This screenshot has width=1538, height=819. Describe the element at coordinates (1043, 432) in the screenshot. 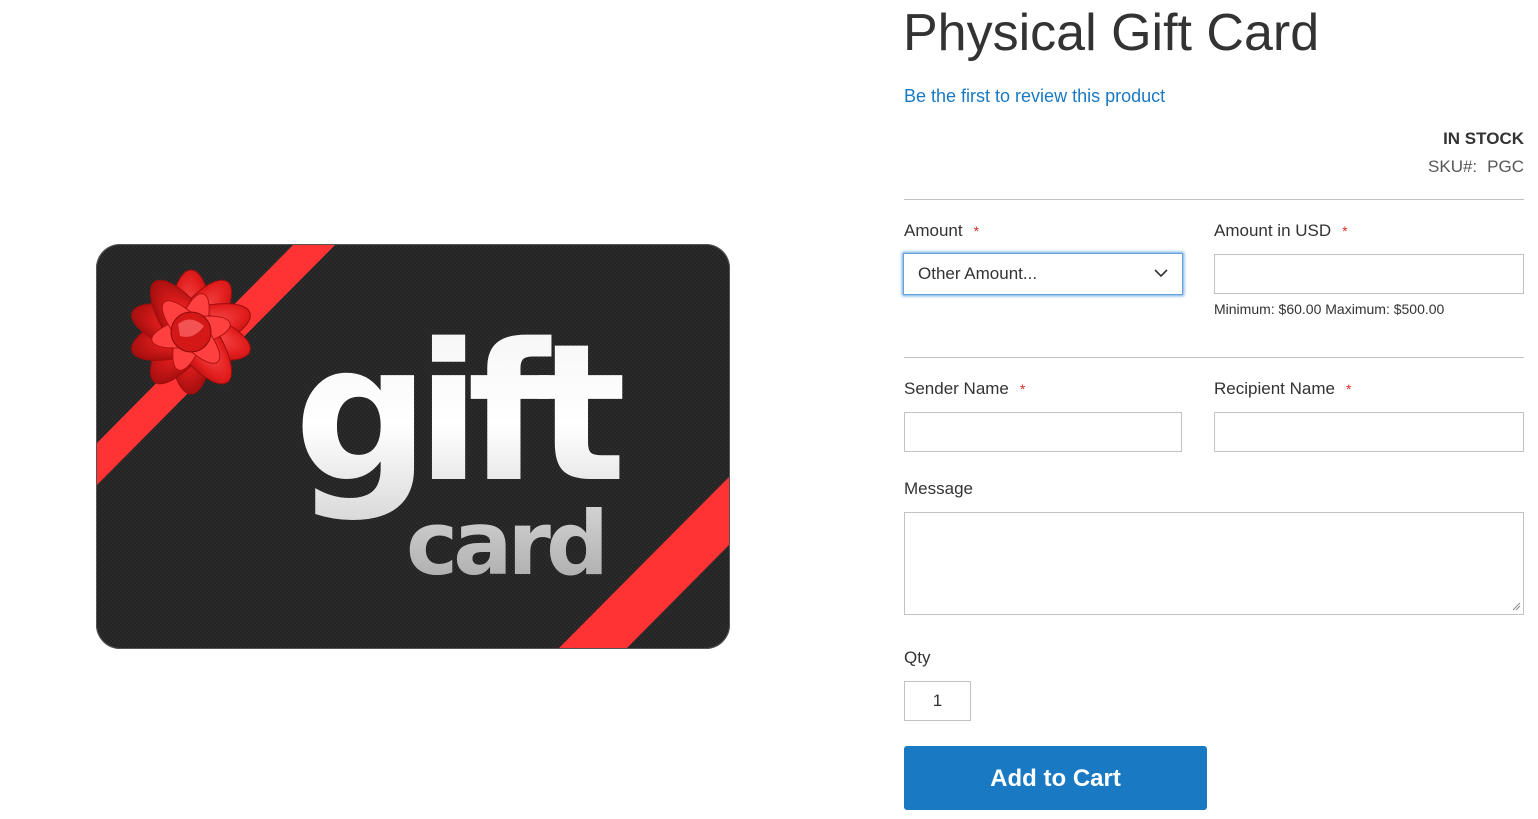

I see `sender-name-input` at that location.